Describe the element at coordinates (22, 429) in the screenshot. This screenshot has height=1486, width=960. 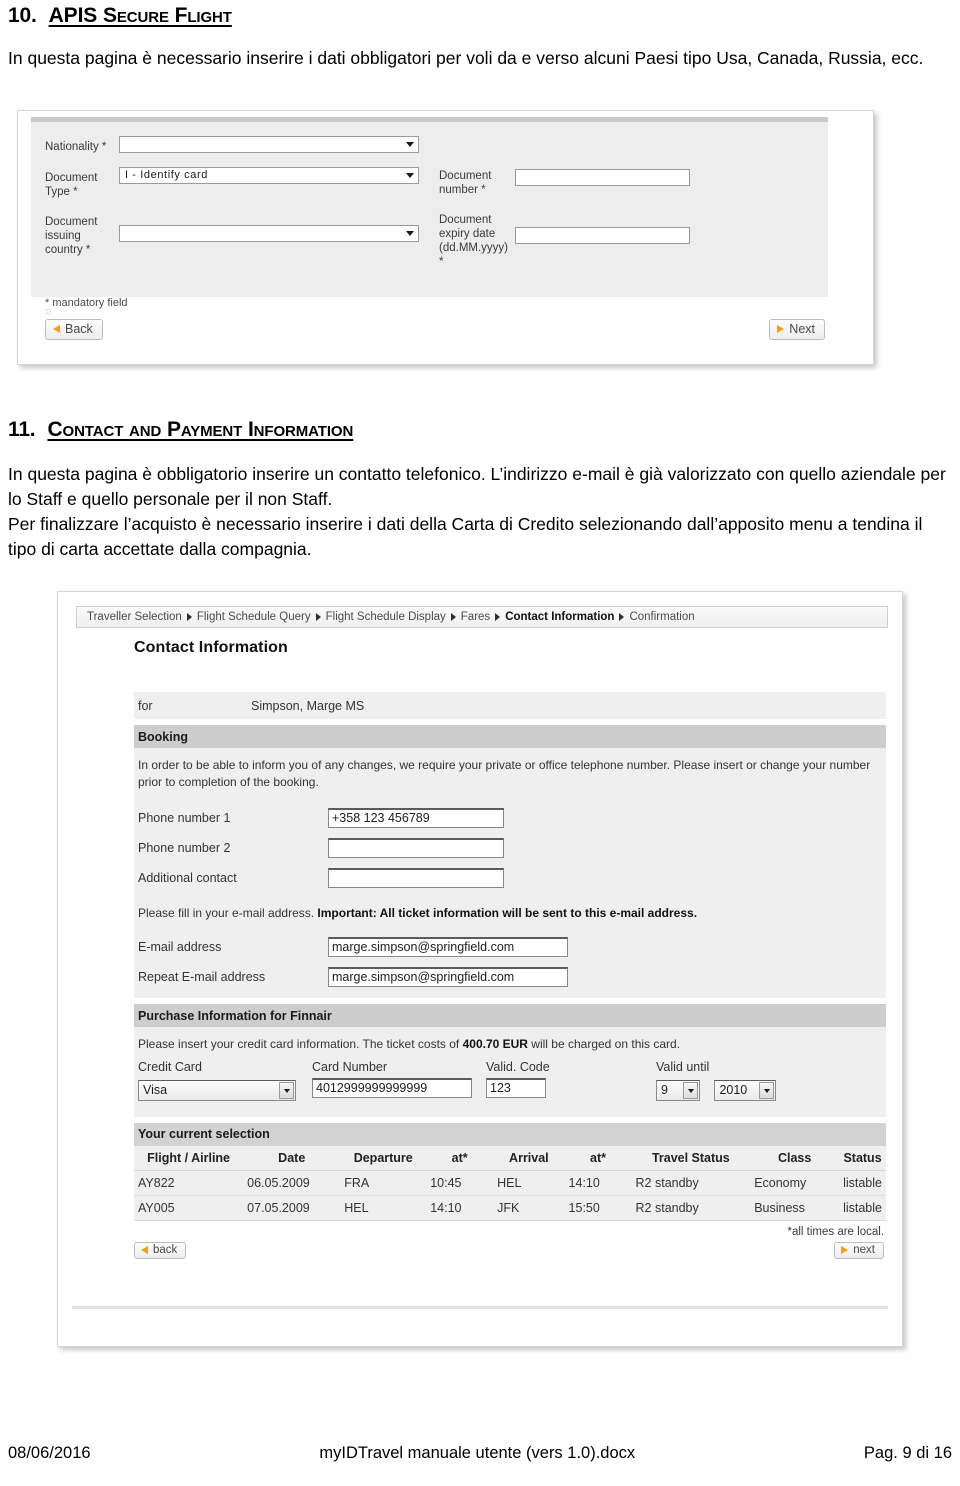
I see `section-11-number: 11.` at that location.